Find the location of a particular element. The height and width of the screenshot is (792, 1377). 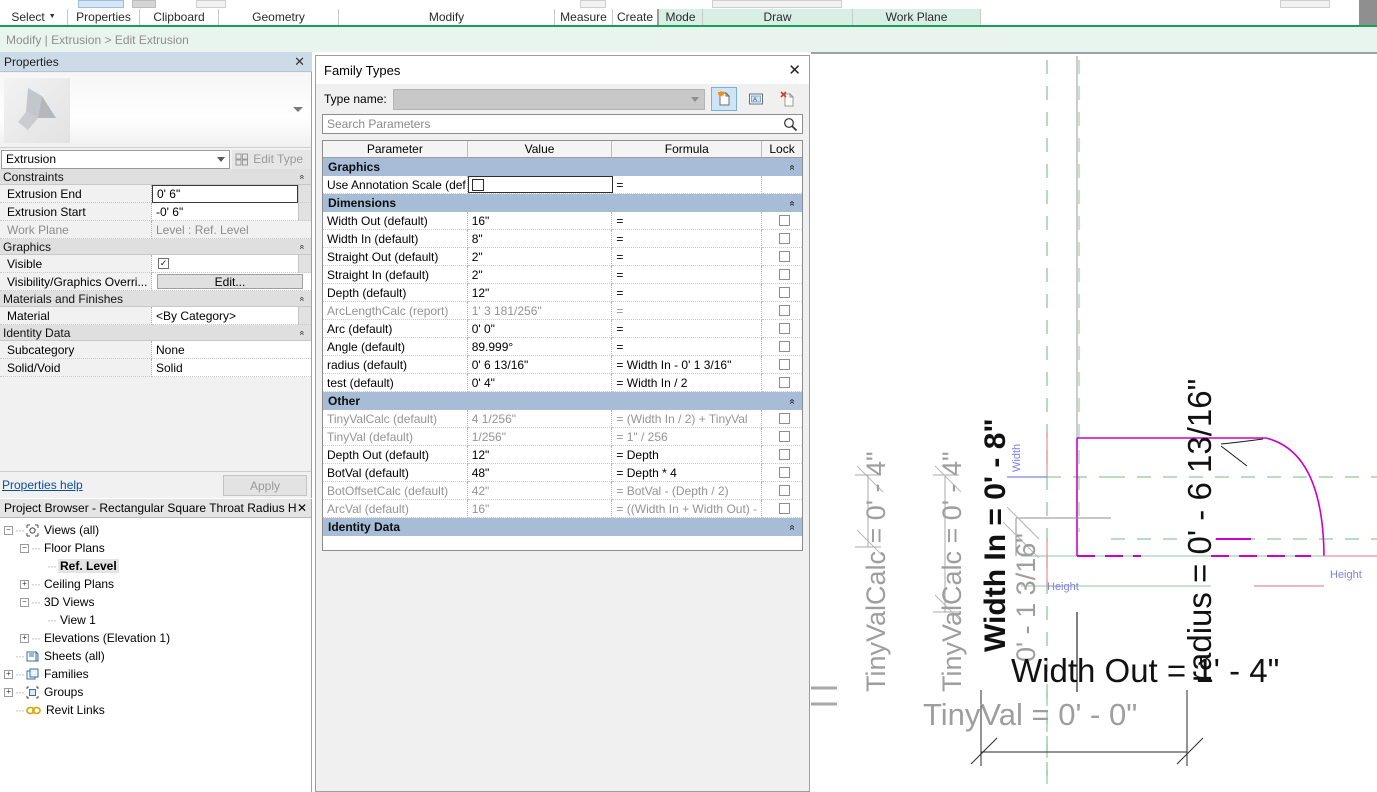

radius-dim-text: radius = 0' - 6 13/16" is located at coordinates (1200, 530).